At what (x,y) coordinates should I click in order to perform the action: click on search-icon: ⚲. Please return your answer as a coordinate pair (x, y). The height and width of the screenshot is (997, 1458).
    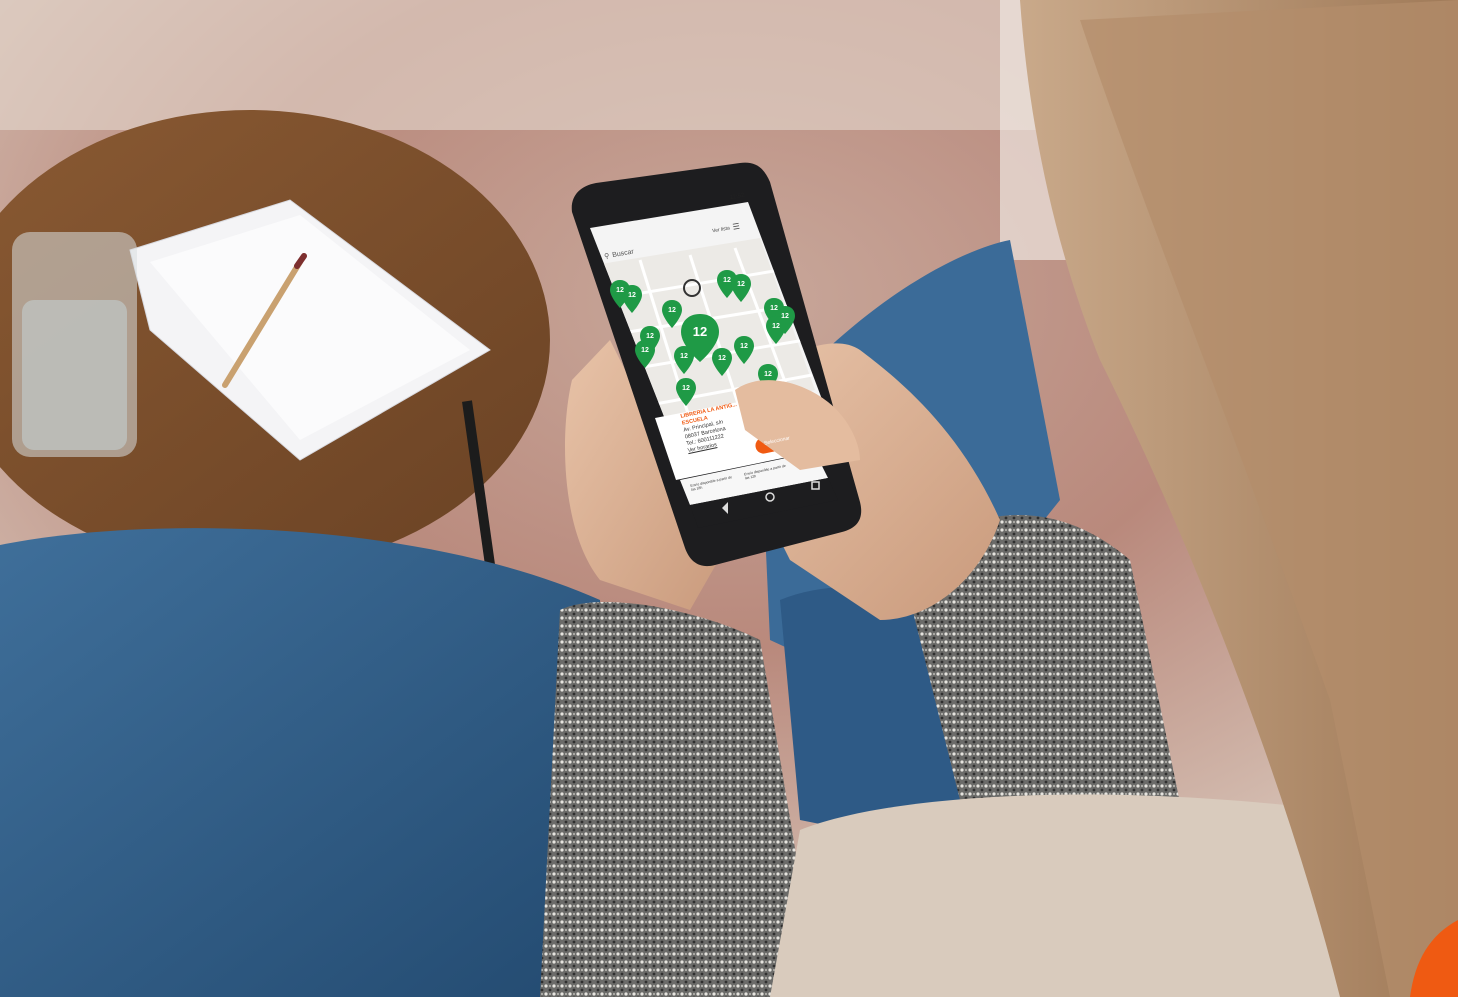
    Looking at the image, I should click on (606, 256).